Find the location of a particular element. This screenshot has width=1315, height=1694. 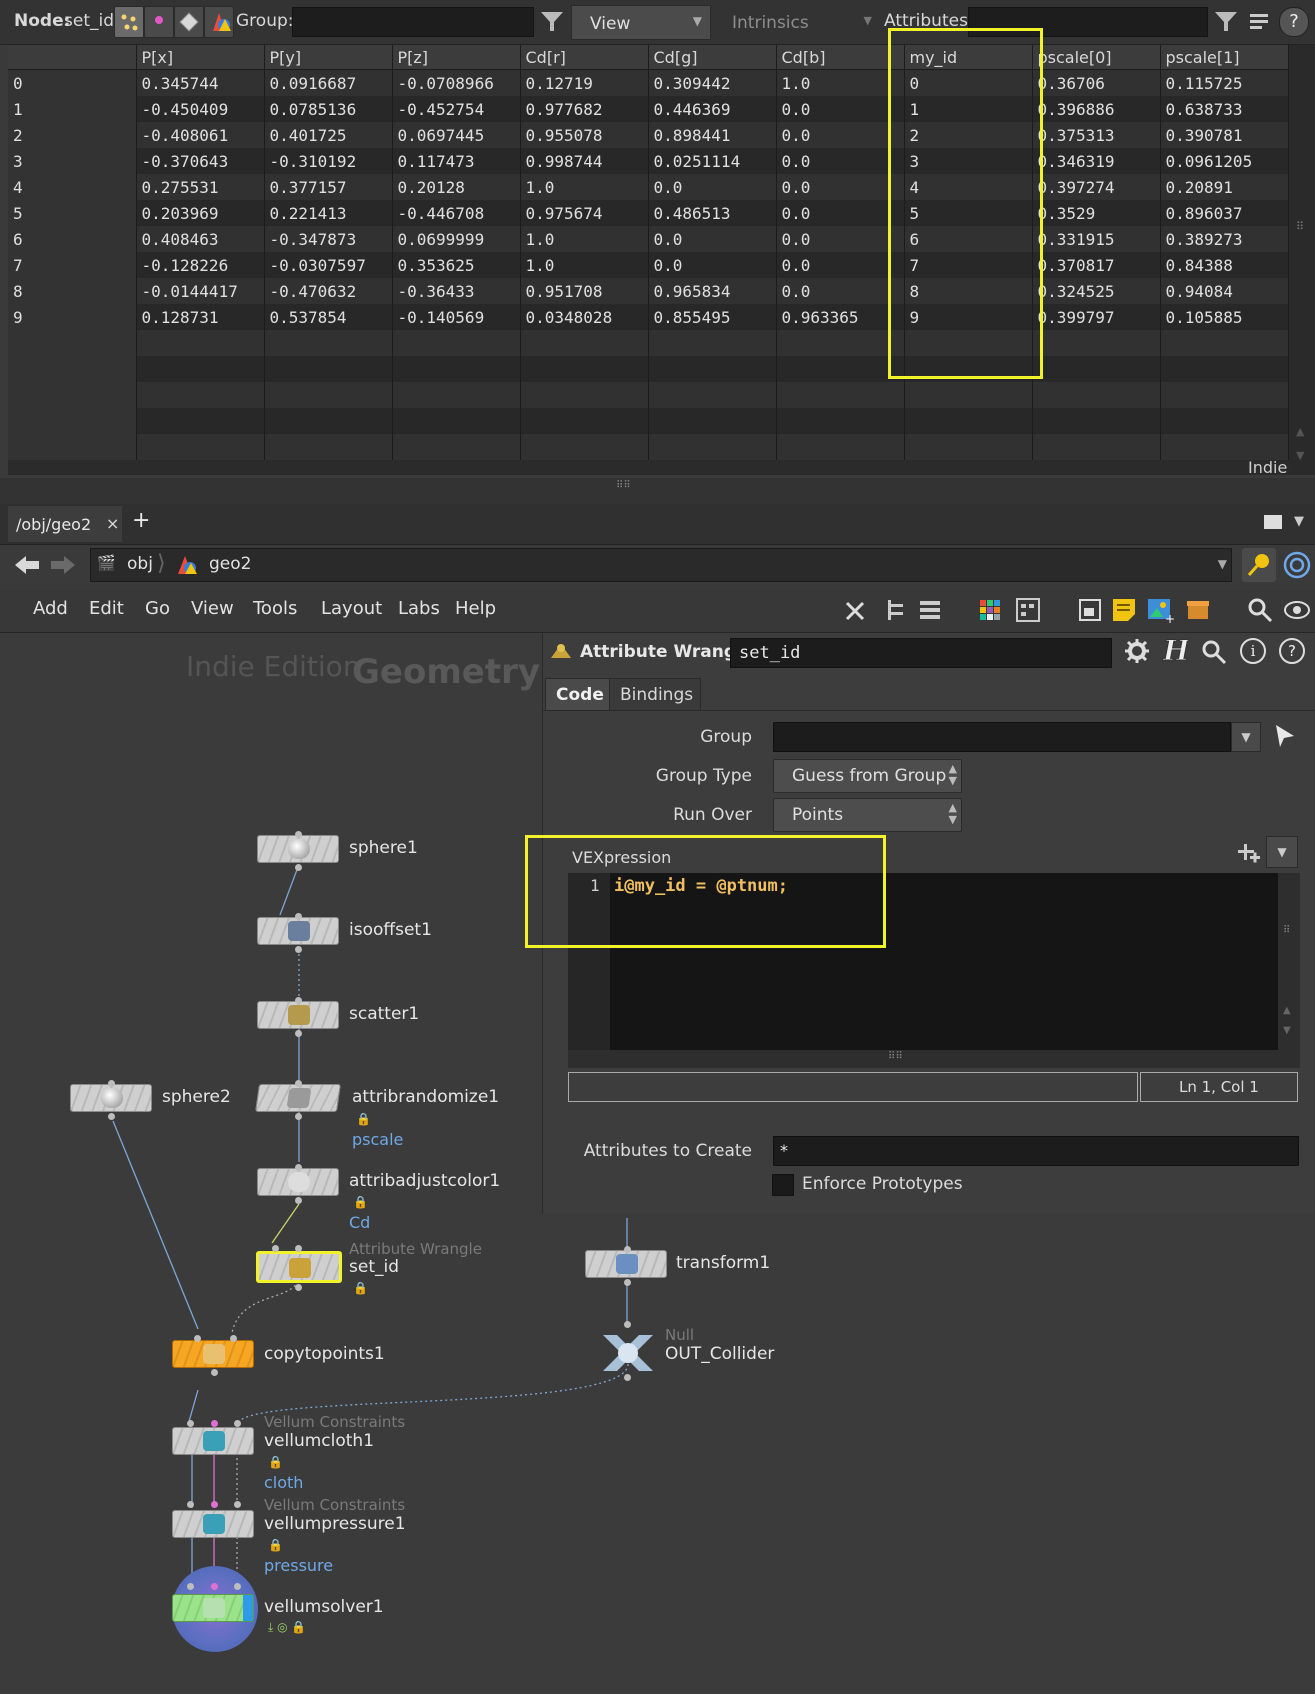

menu-add: Add is located at coordinates (50, 608).